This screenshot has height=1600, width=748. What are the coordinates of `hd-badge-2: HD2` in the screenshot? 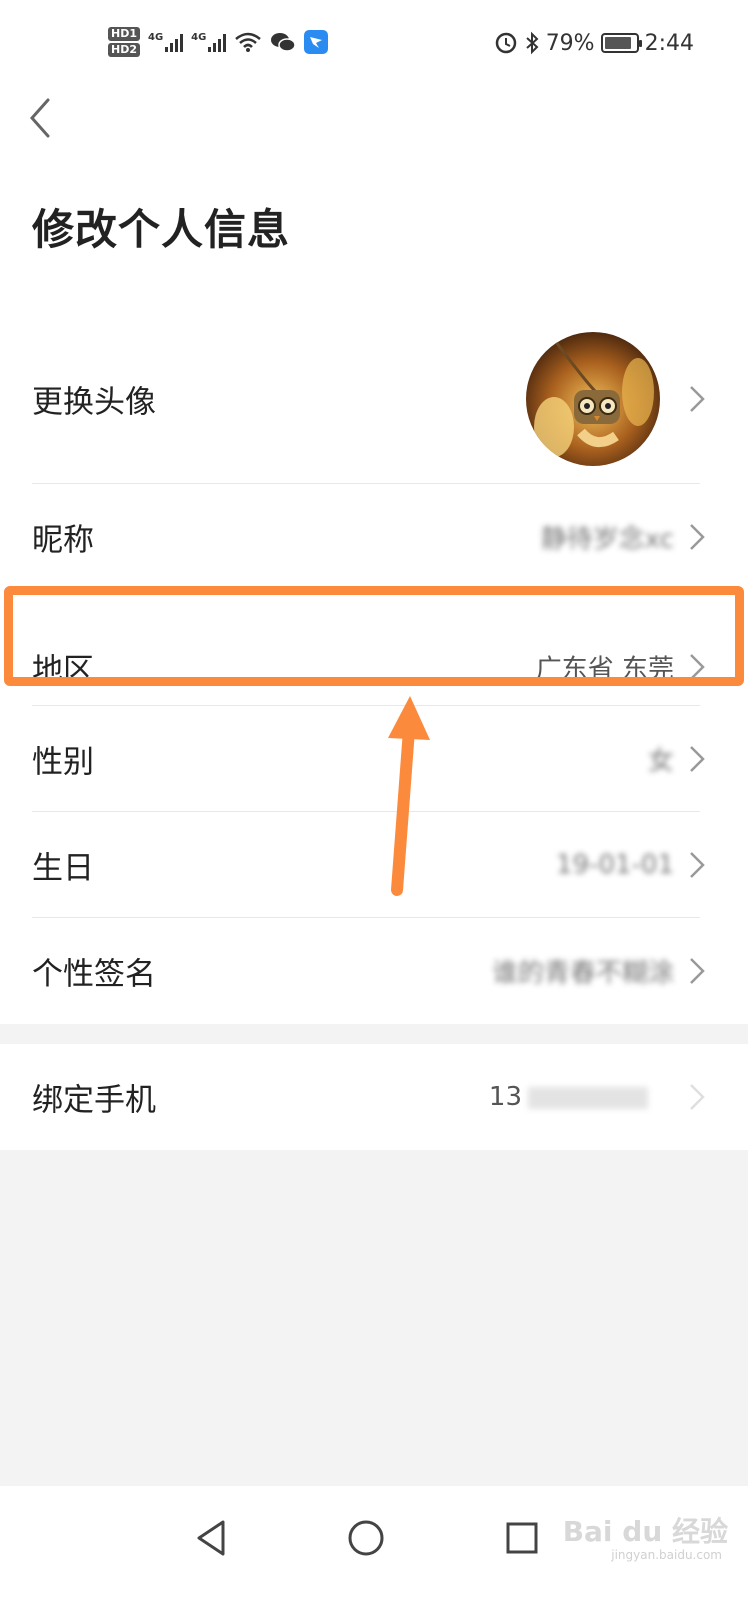 It's located at (124, 50).